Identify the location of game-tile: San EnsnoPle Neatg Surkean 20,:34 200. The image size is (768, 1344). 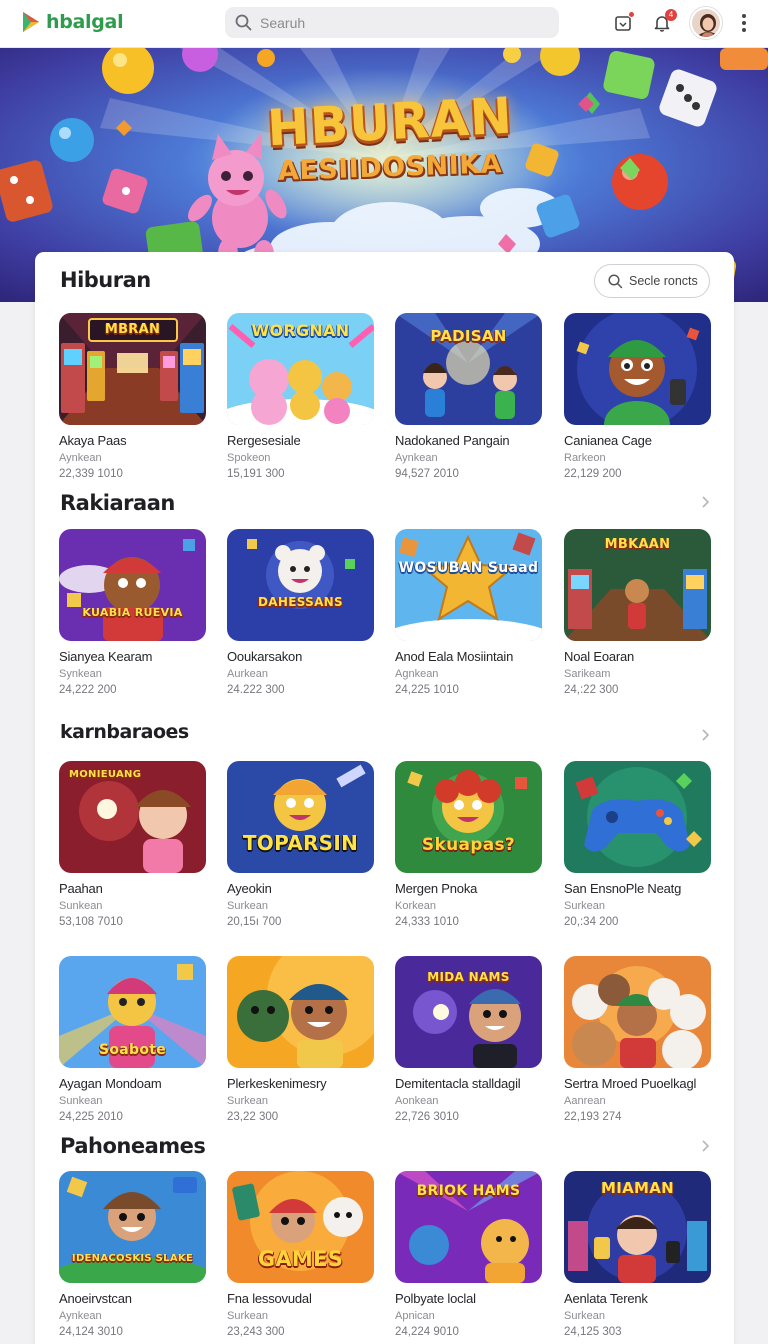
(637, 844).